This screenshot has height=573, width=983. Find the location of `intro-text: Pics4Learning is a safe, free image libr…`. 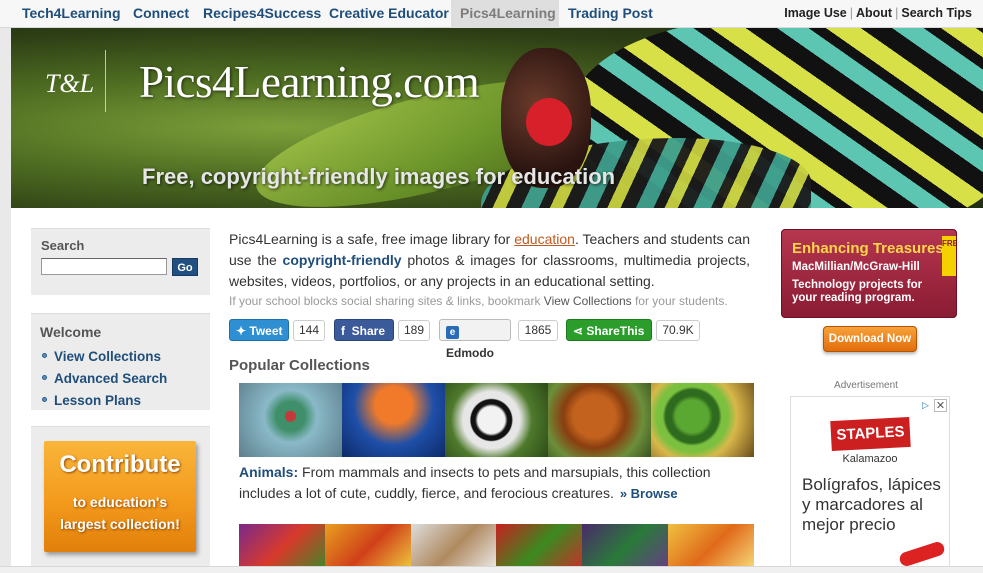

intro-text: Pics4Learning is a safe, free image libr… is located at coordinates (489, 260).